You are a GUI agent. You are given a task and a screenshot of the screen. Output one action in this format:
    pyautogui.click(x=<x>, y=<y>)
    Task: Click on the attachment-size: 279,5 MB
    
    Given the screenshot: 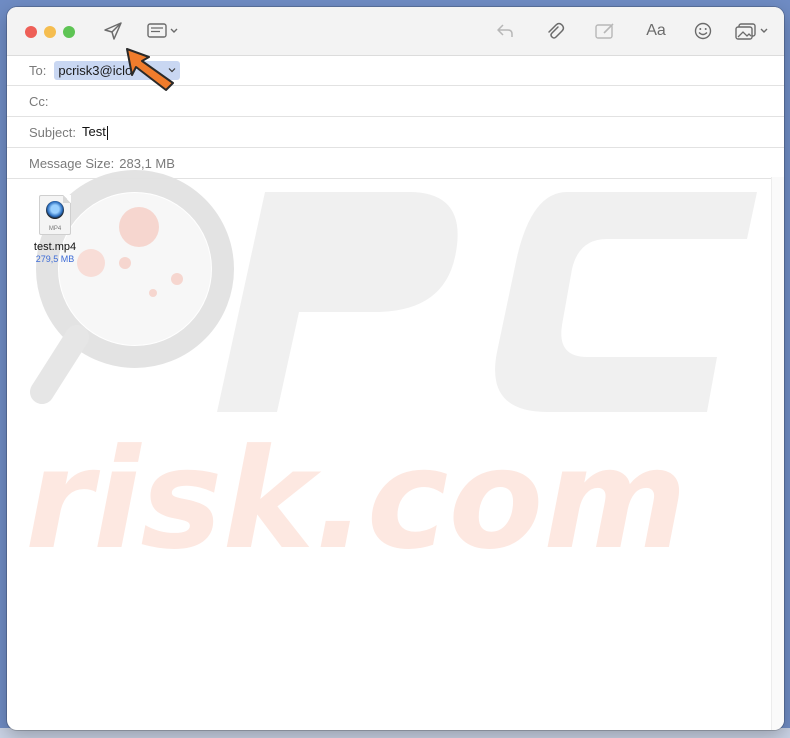 What is the action you would take?
    pyautogui.click(x=55, y=259)
    